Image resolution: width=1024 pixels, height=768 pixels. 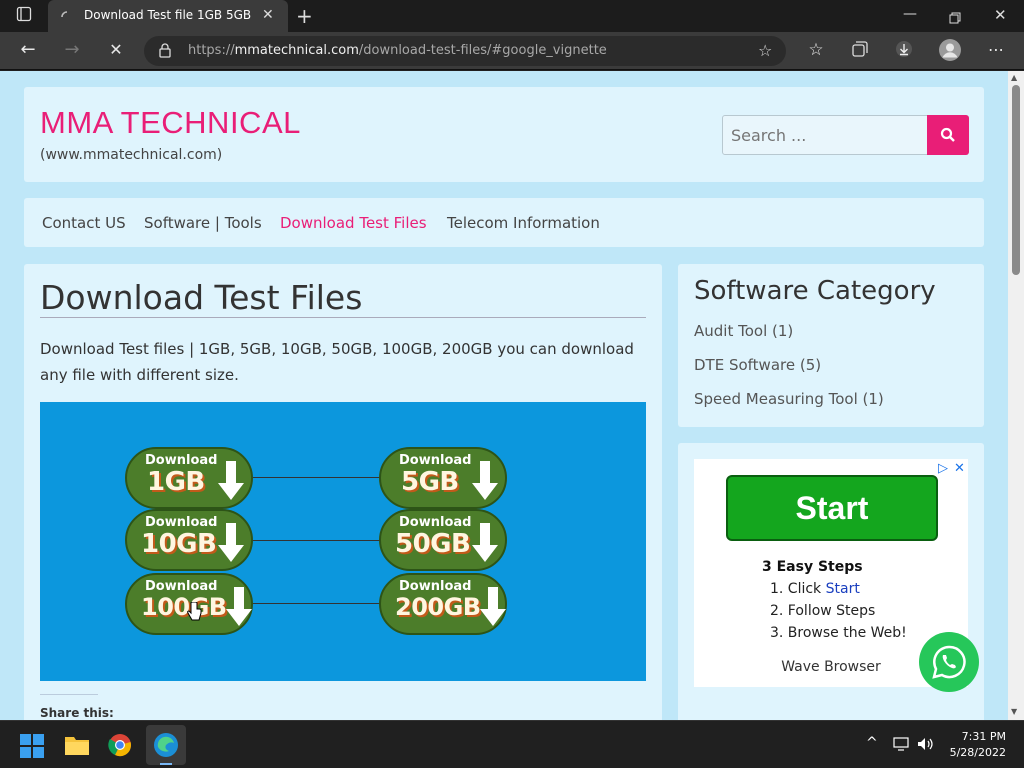 I want to click on download-5gb-button: Download 5GB, so click(x=443, y=478).